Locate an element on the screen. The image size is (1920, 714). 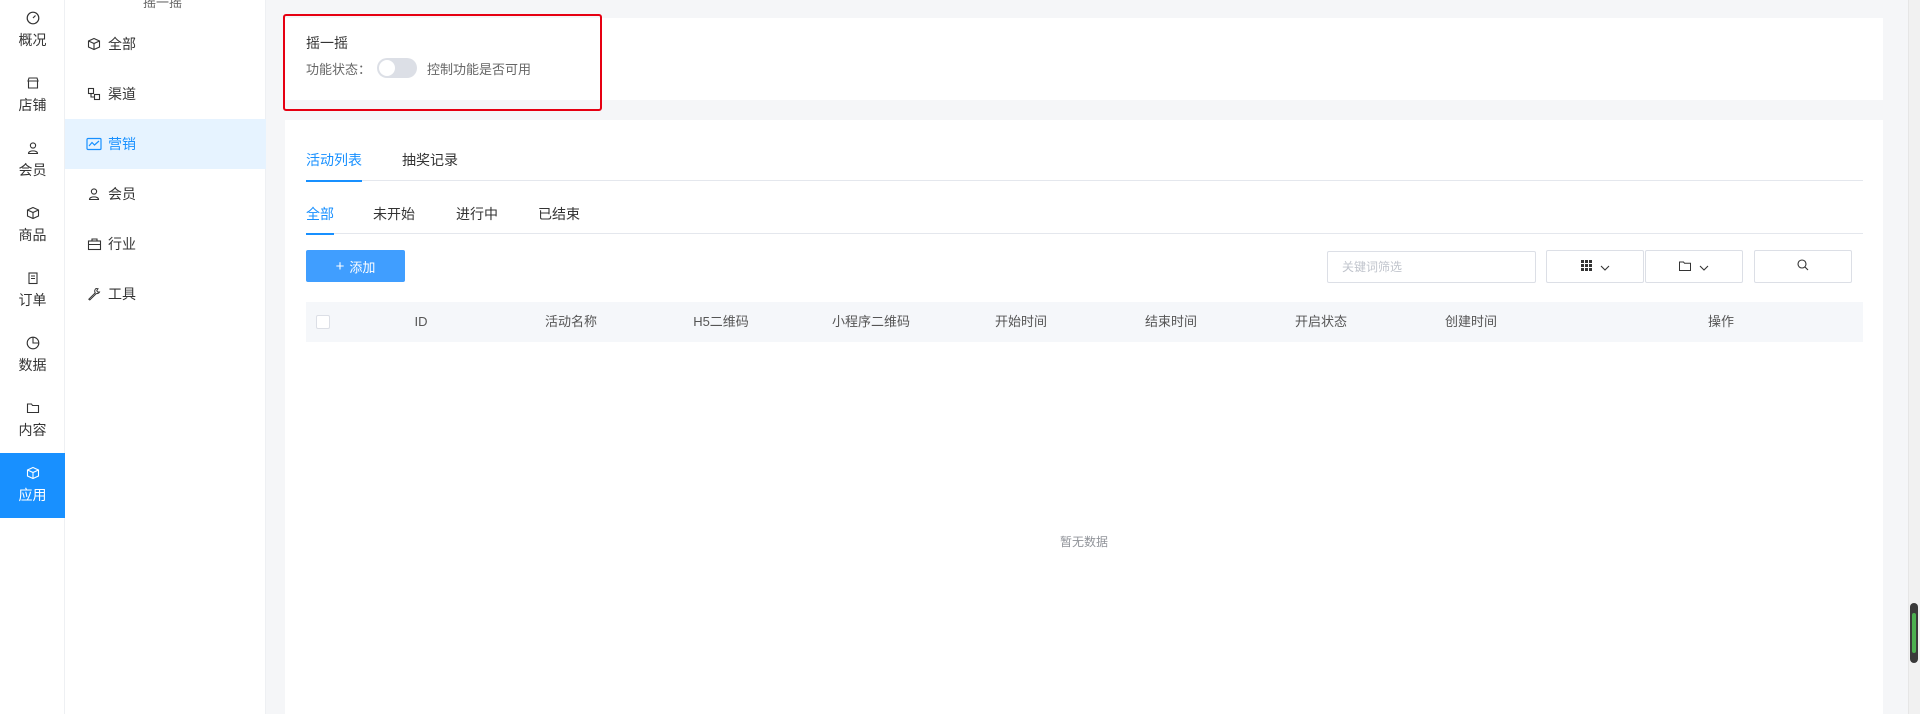
tab-status-not-started: 未开始 is located at coordinates (394, 219).